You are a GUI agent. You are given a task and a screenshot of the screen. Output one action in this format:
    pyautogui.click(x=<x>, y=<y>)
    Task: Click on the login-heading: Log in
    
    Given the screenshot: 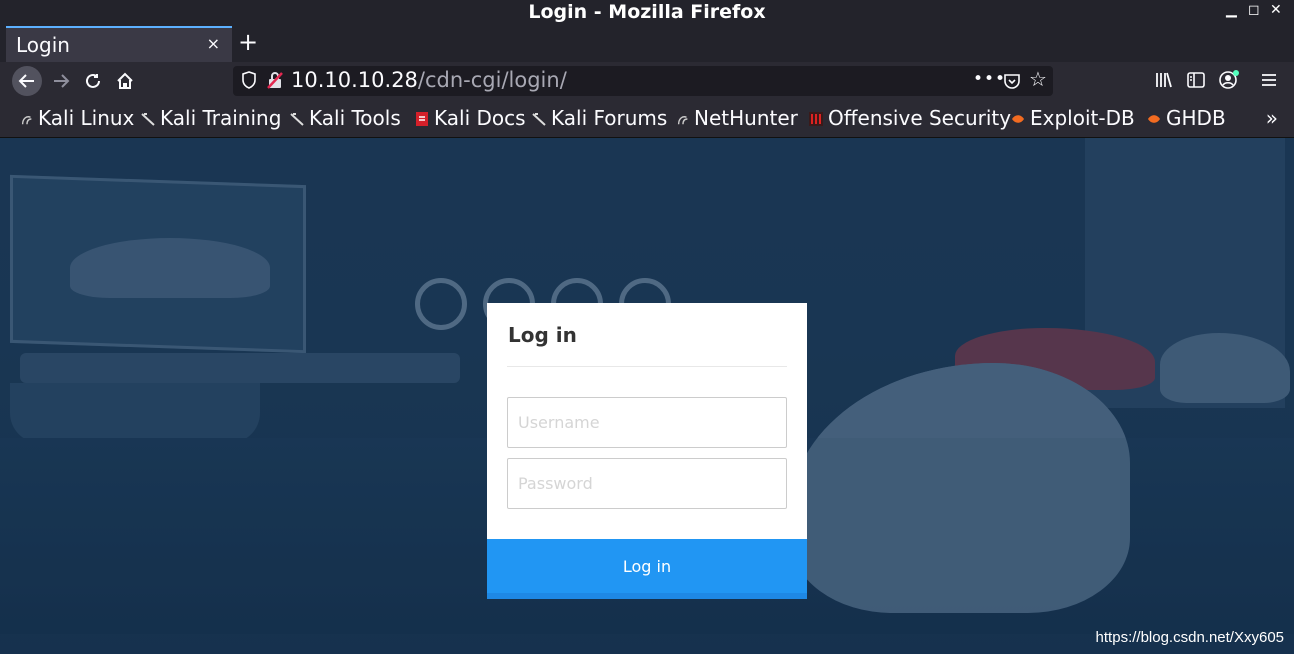 What is the action you would take?
    pyautogui.click(x=542, y=335)
    